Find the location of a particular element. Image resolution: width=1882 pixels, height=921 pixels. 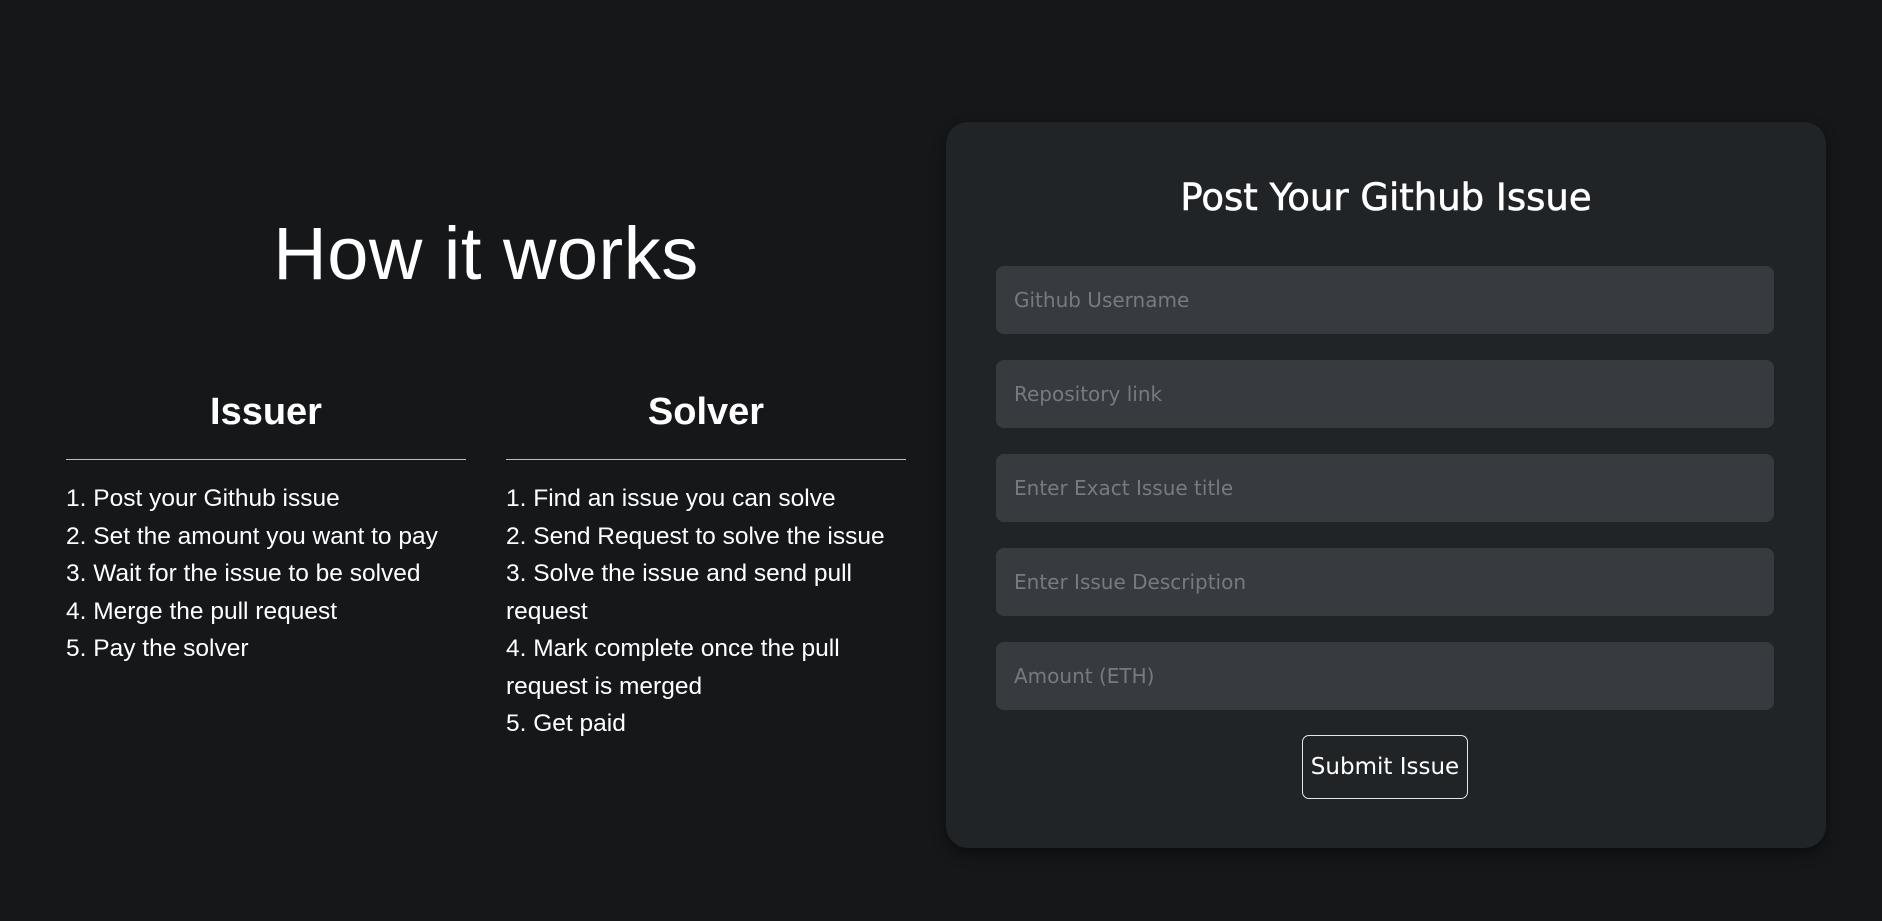

amount-eth-input is located at coordinates (1385, 676).